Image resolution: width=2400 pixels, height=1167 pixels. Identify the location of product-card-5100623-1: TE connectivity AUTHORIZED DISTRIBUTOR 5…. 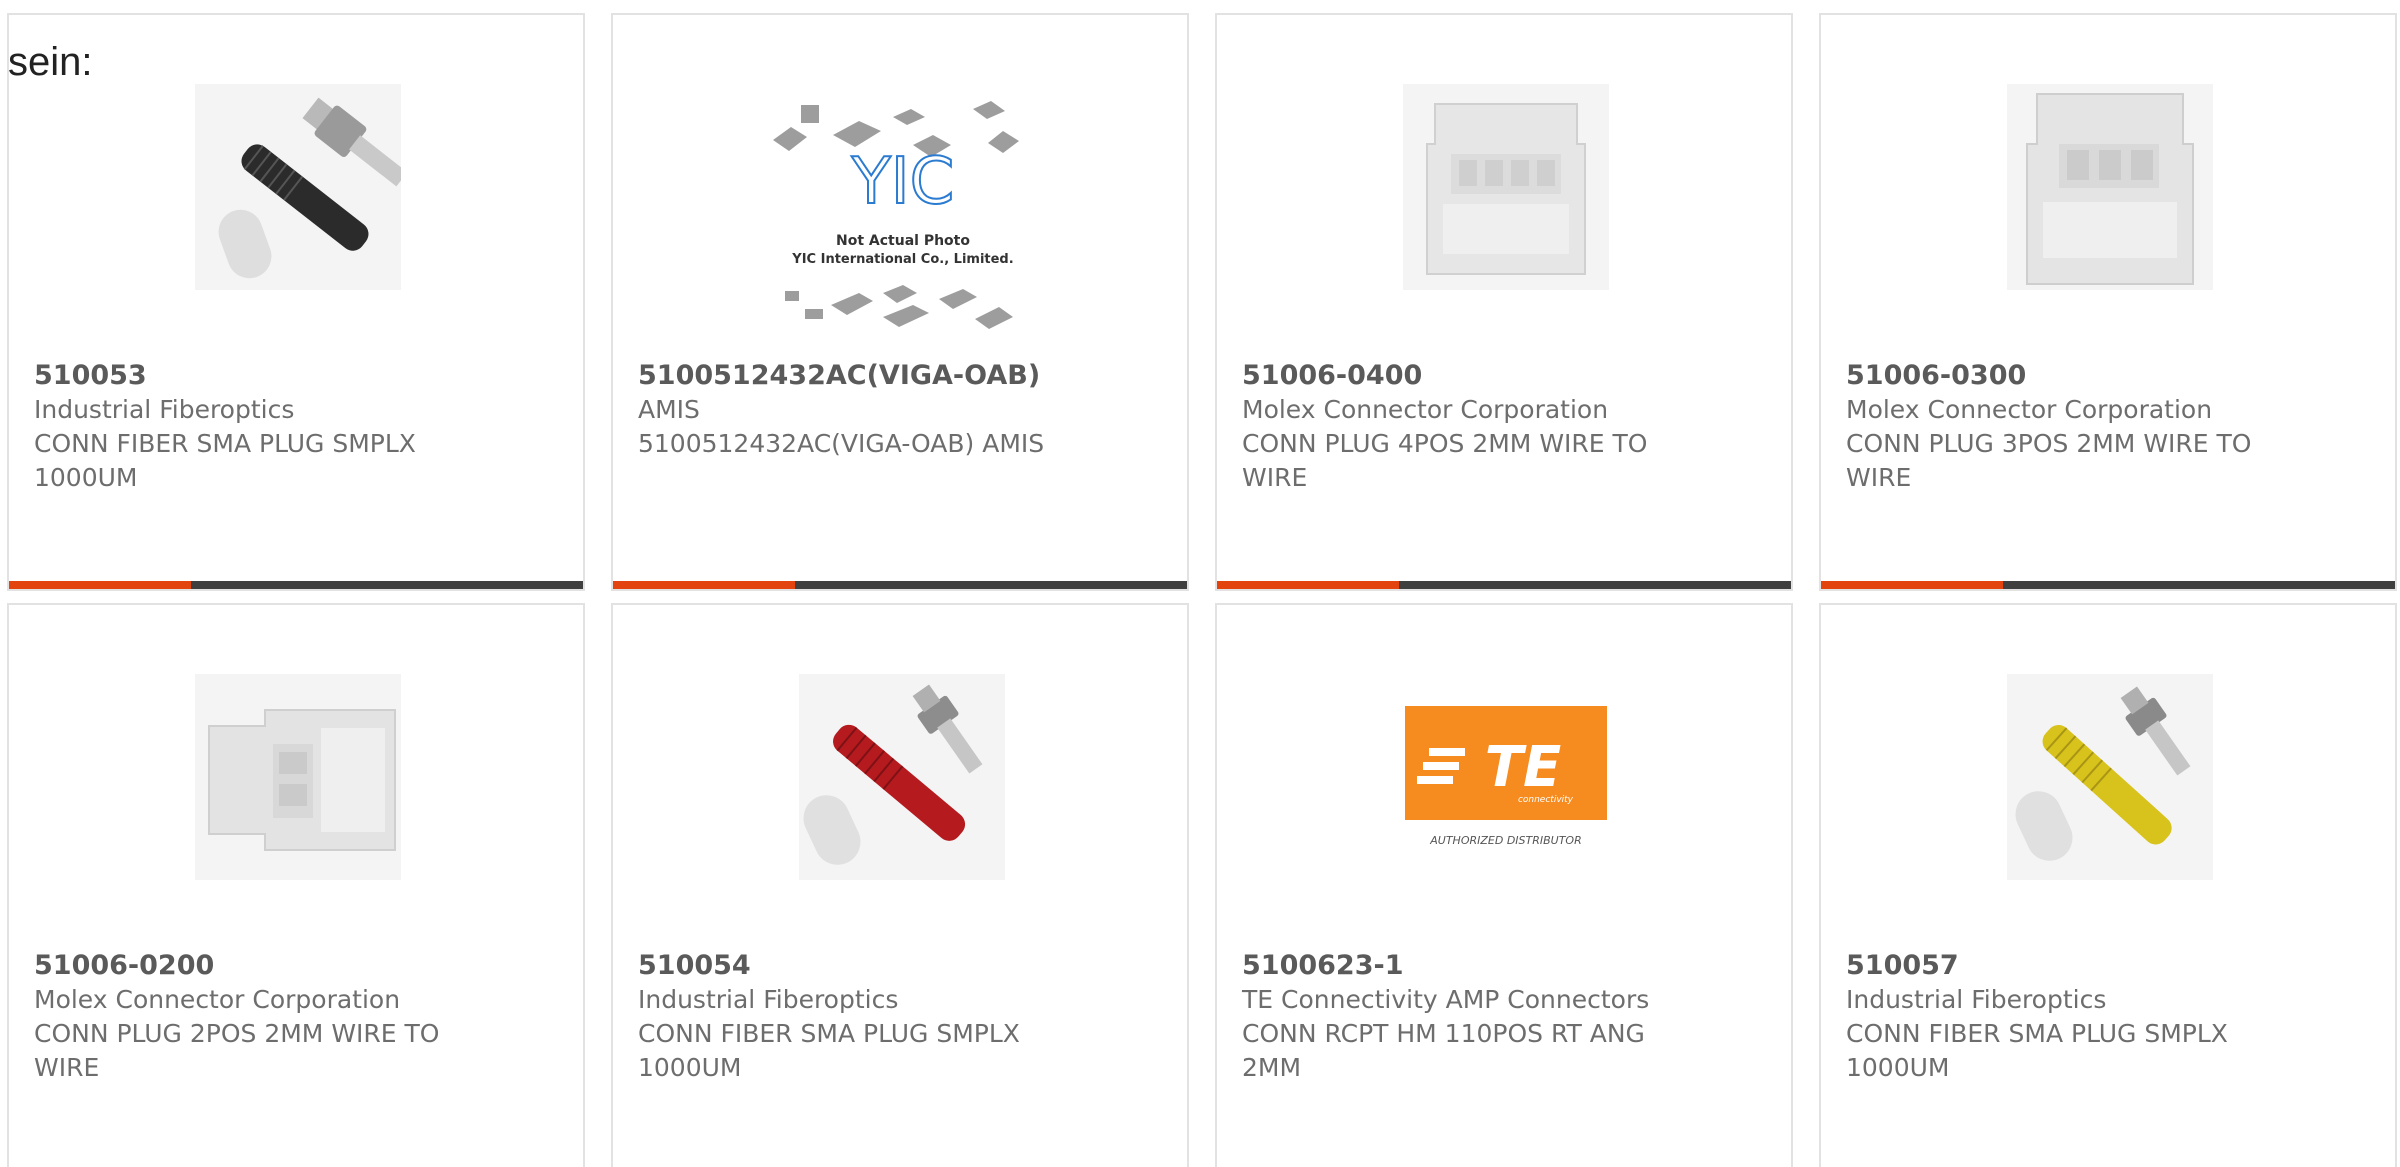
(1504, 885).